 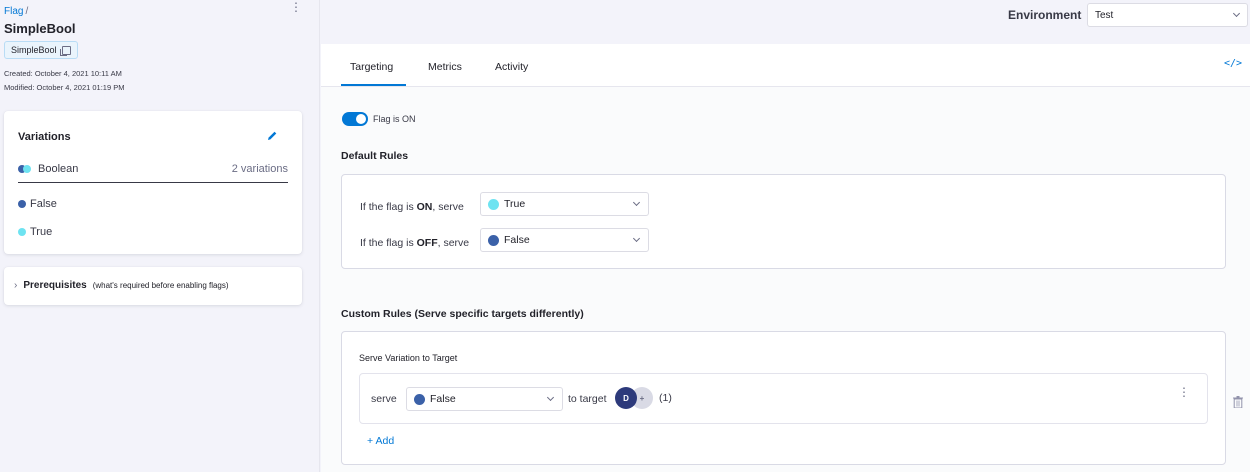 What do you see at coordinates (259, 169) in the screenshot?
I see `variation-count: 2 variations` at bounding box center [259, 169].